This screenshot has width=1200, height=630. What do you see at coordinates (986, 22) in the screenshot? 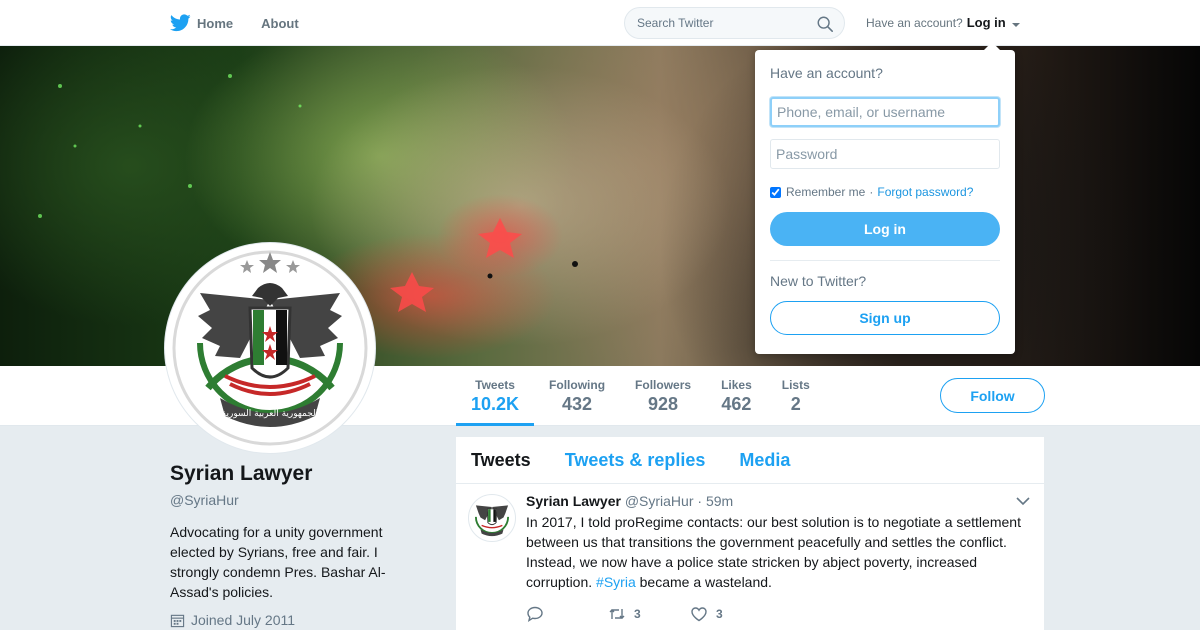
I see `login-menu-label: Log in` at bounding box center [986, 22].